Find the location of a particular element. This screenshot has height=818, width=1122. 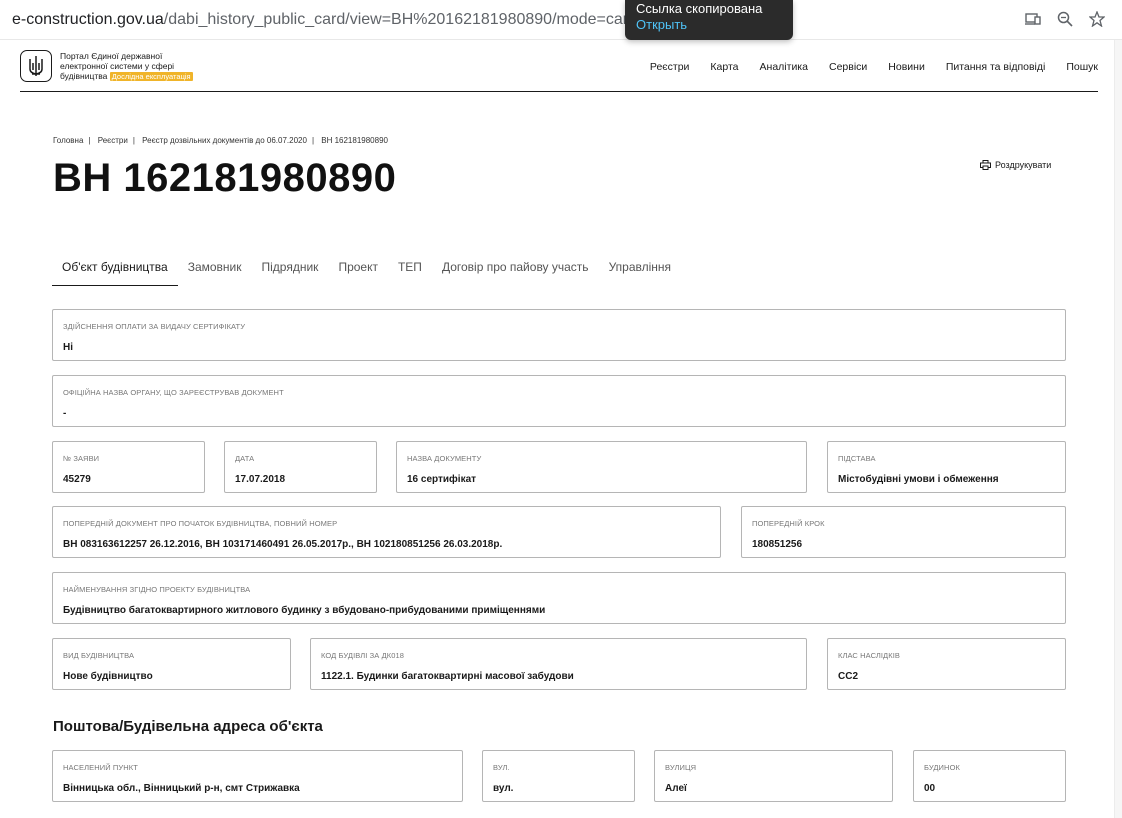

field-construction-type: Вид будівництва Нове будівництво is located at coordinates (171, 664).